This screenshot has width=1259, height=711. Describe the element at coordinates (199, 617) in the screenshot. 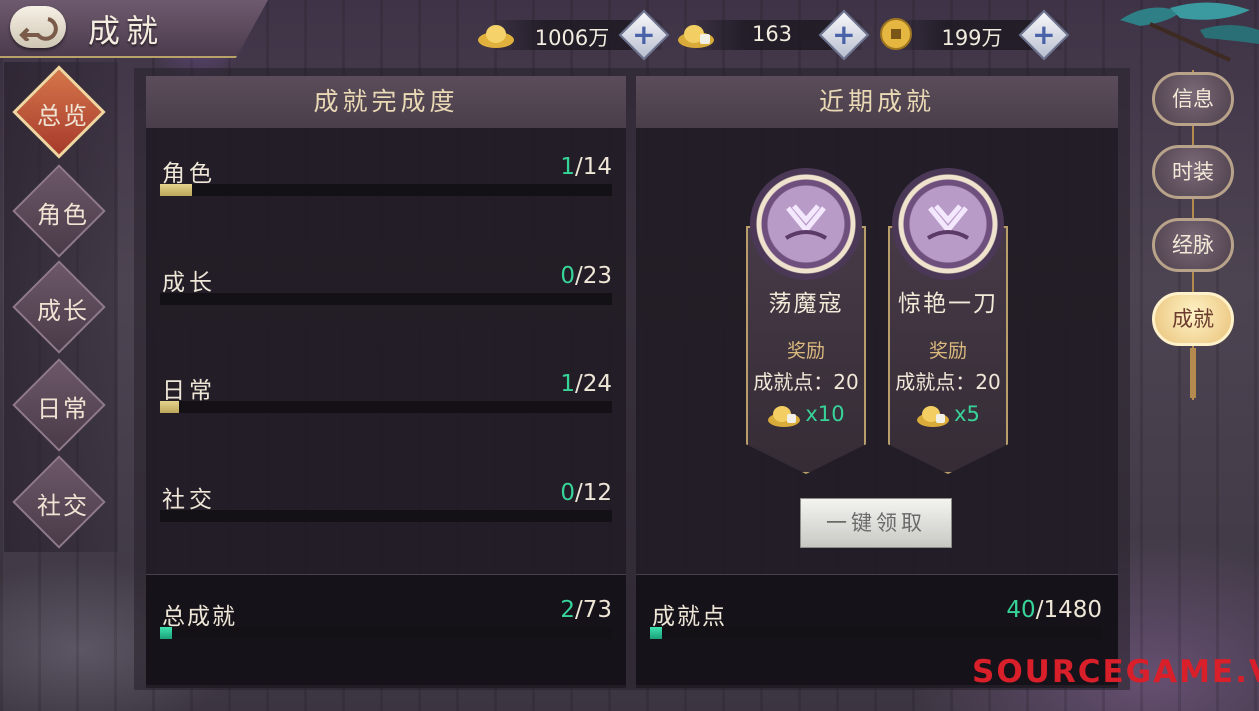

I see `total-label: 总成就` at that location.